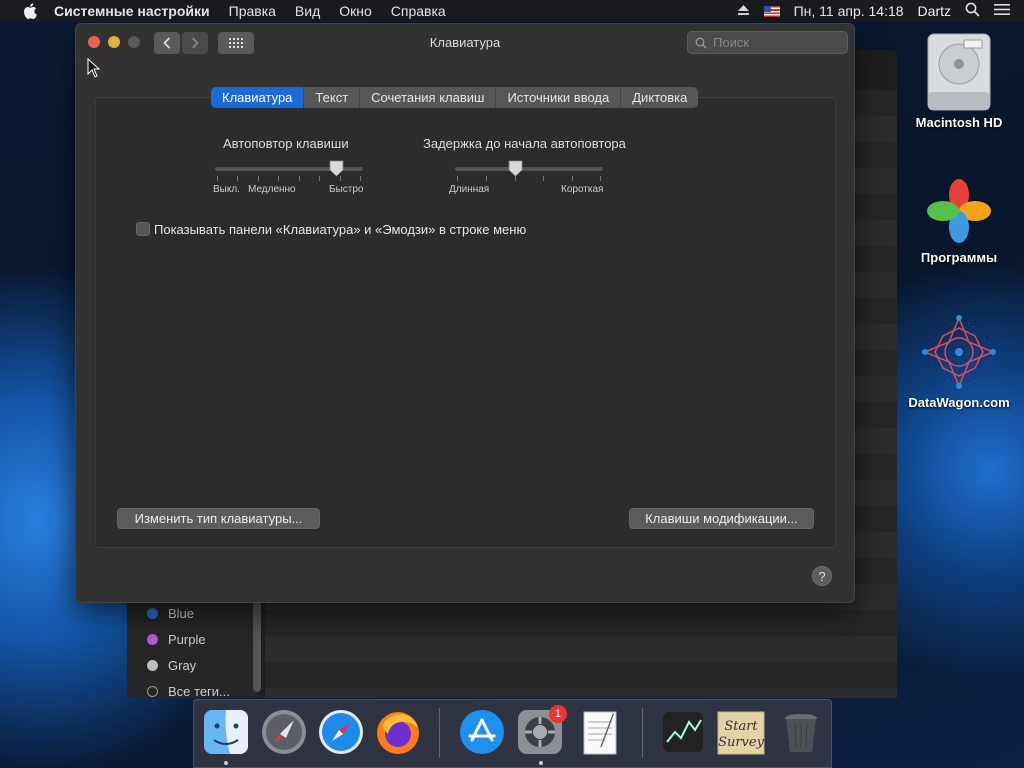  Describe the element at coordinates (529, 169) in the screenshot. I see `repeat-delay-slider` at that location.